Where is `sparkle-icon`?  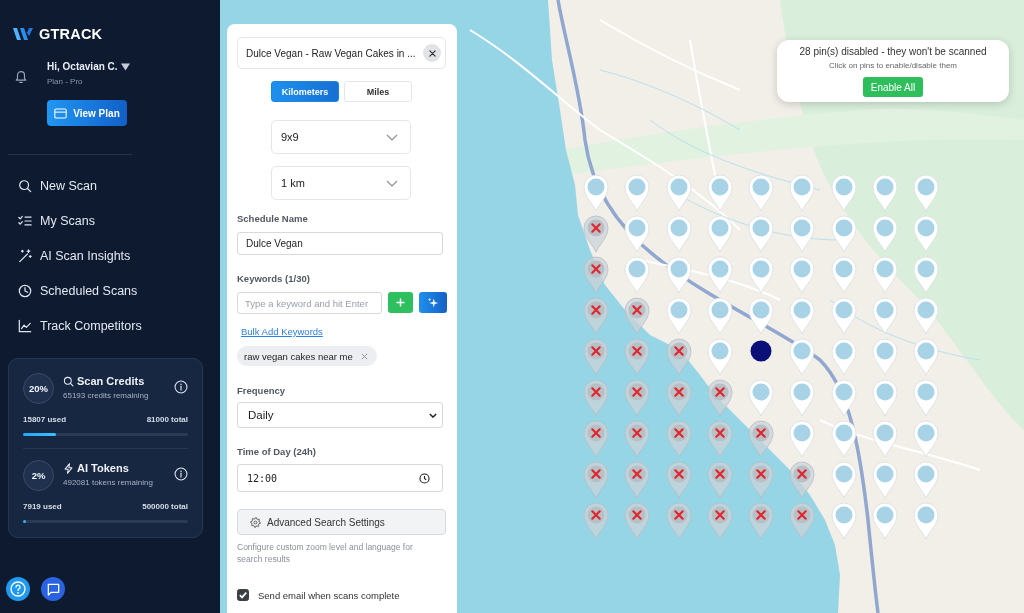
sparkle-icon is located at coordinates (433, 302).